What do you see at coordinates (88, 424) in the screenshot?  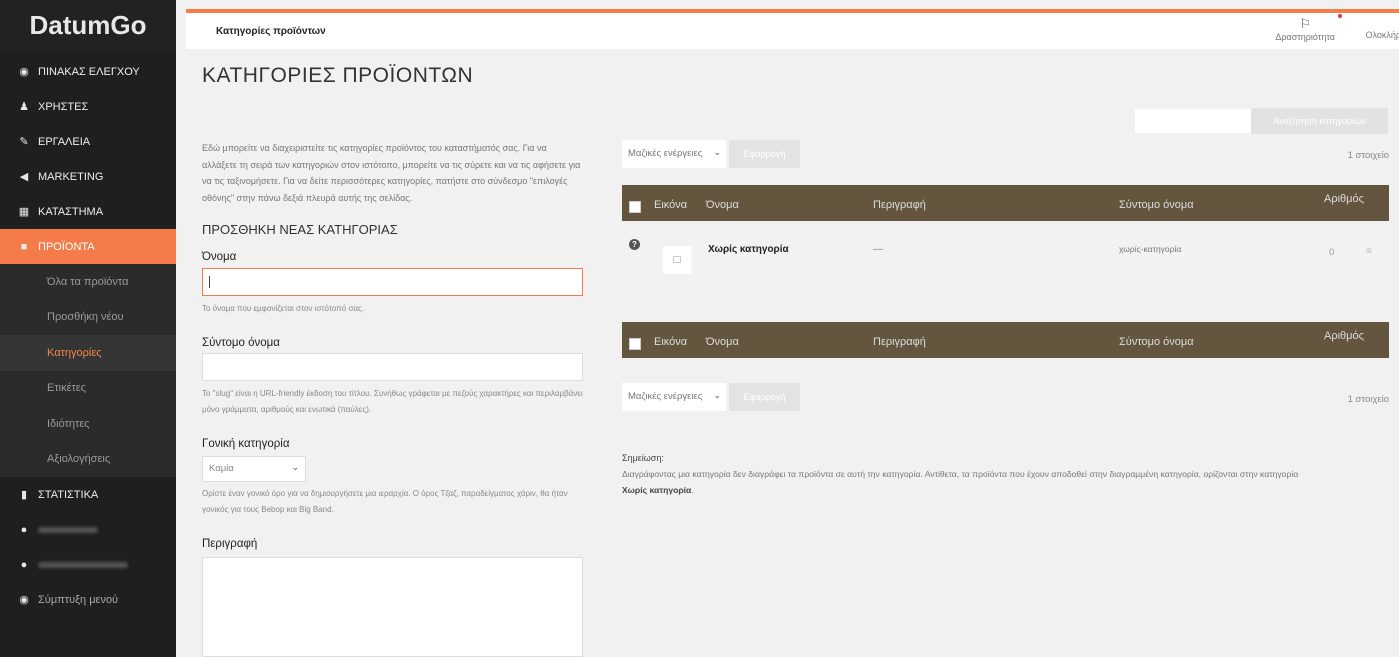 I see `submenu-item-attributes: Ιδιότητες` at bounding box center [88, 424].